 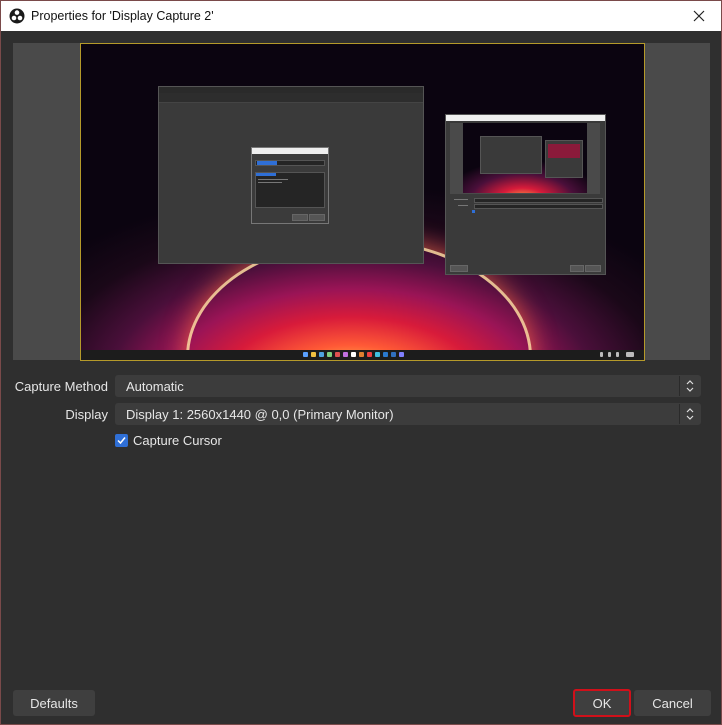 I want to click on captured-taskbar, so click(x=362, y=355).